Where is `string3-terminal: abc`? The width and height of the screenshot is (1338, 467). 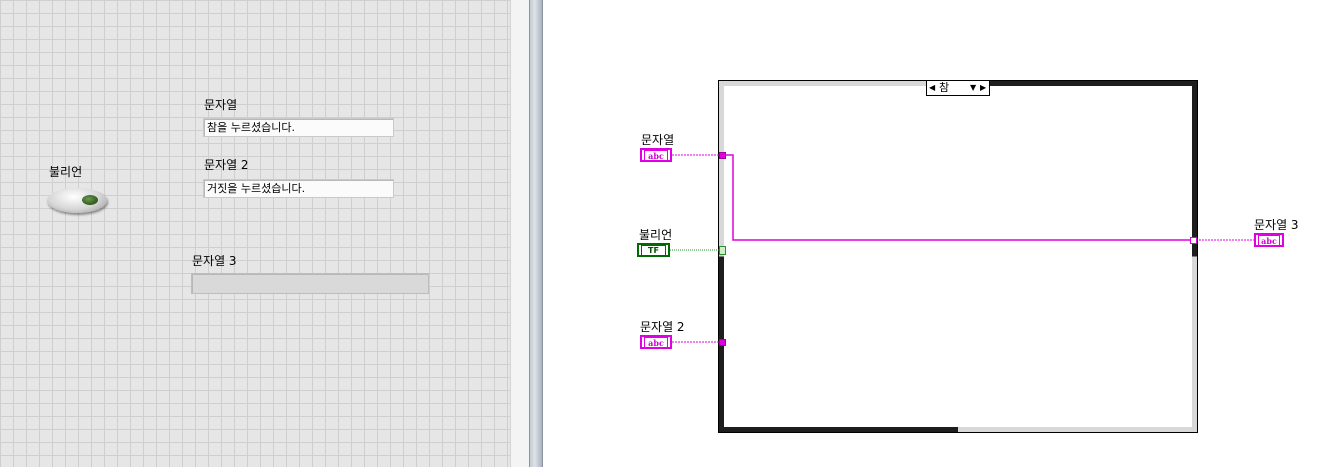 string3-terminal: abc is located at coordinates (1269, 240).